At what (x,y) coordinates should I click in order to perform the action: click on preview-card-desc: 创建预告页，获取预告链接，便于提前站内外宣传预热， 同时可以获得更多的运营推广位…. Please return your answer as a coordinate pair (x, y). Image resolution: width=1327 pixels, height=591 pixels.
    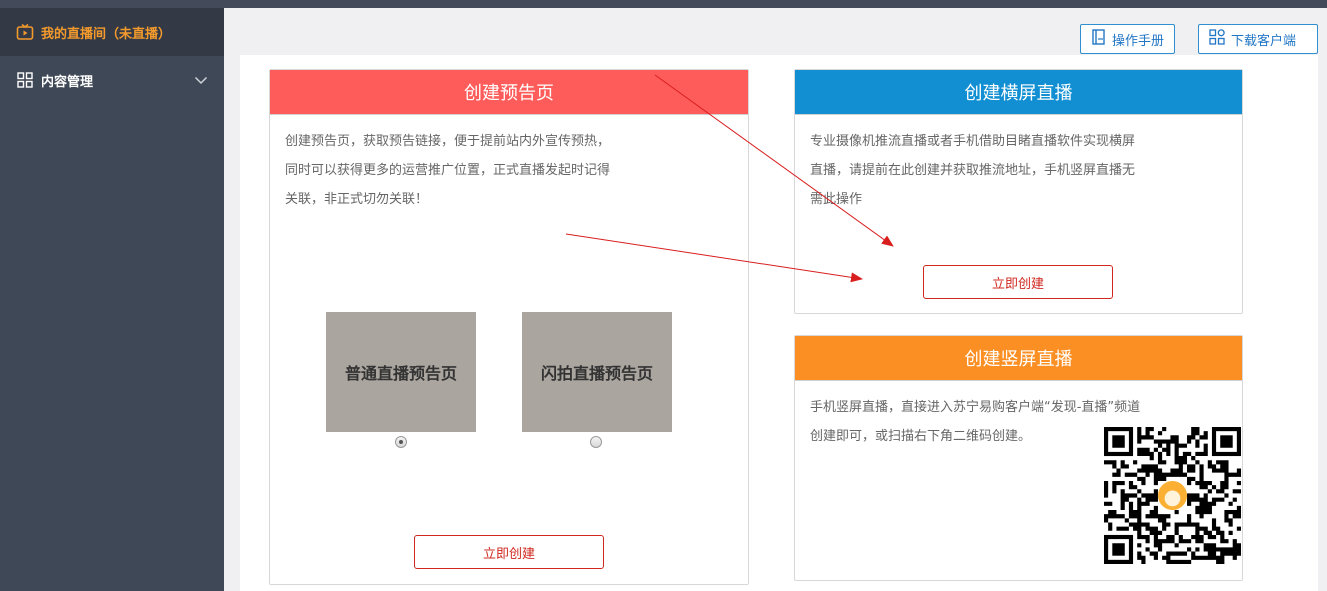
    Looking at the image, I should click on (509, 164).